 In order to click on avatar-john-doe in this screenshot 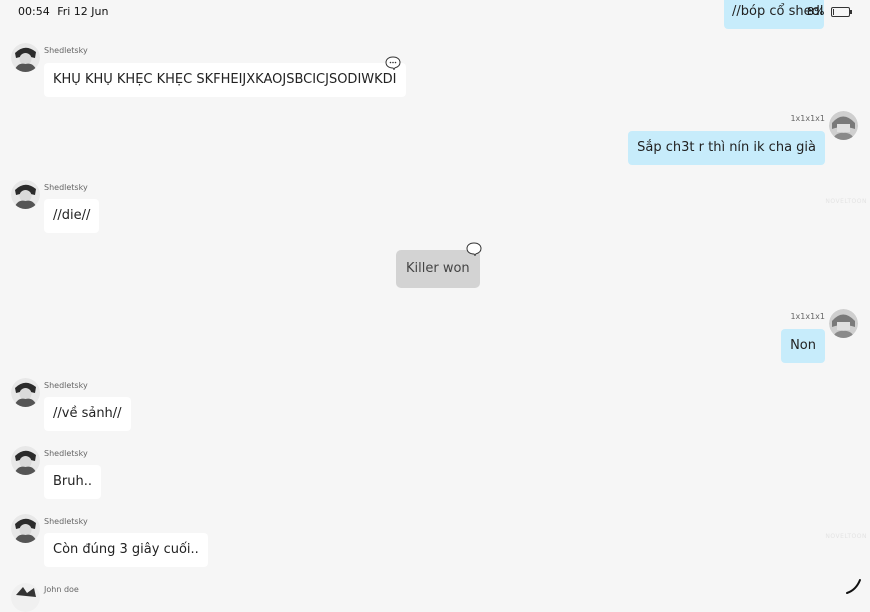, I will do `click(25, 597)`.